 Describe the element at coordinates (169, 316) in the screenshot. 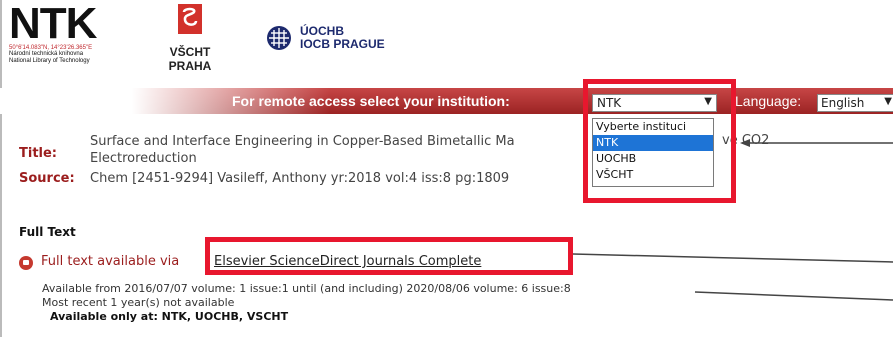

I see `available-institutions: Available only at: NTK, UOCHB, VSCHT` at that location.